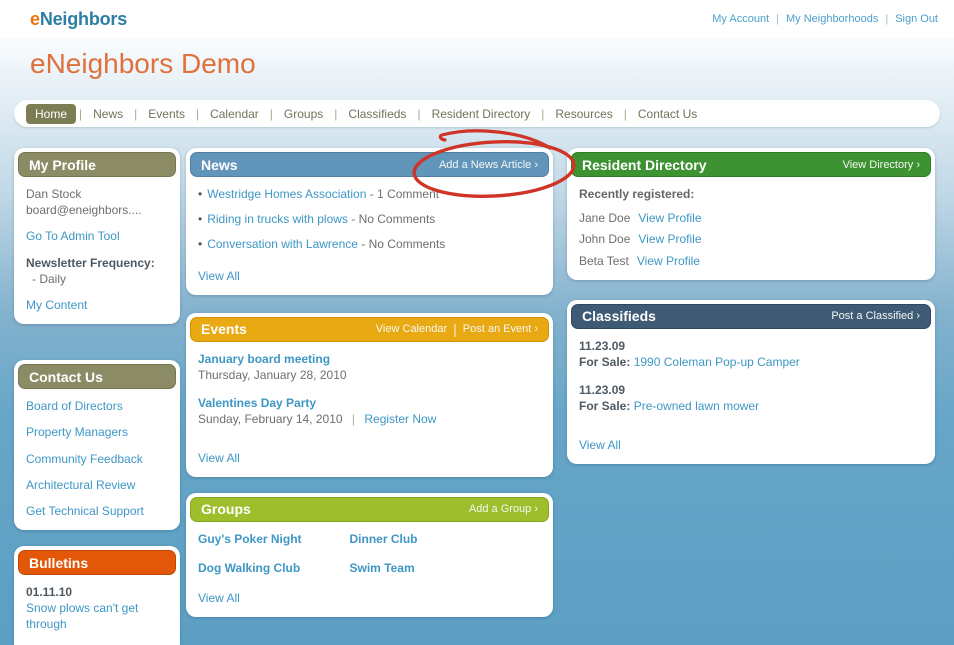 Image resolution: width=954 pixels, height=645 pixels. I want to click on resident-row: Beta Test View Profile, so click(751, 261).